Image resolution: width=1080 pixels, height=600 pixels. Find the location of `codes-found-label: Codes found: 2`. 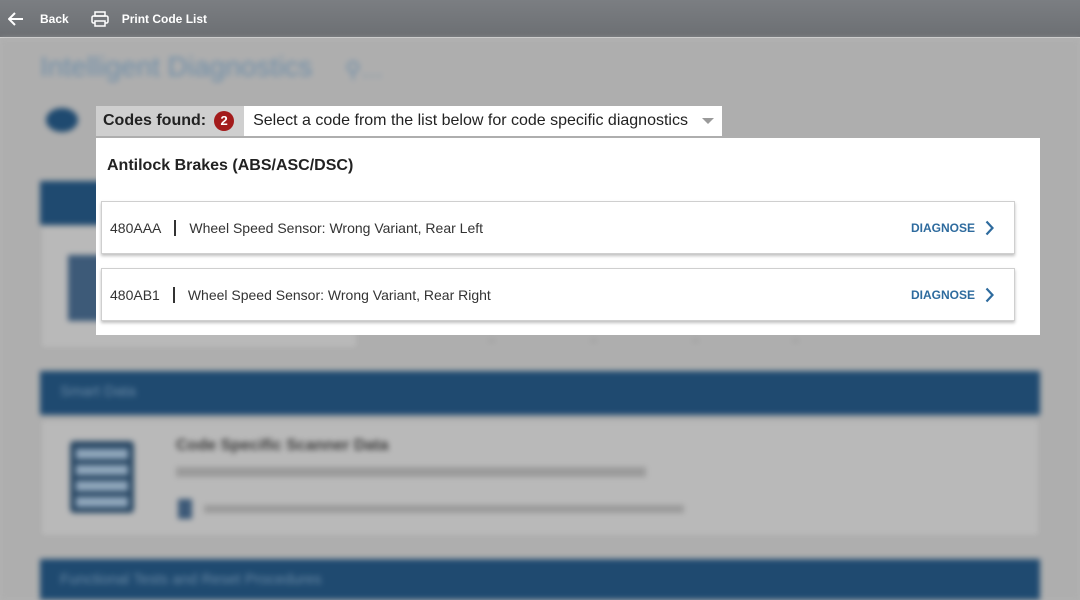

codes-found-label: Codes found: 2 is located at coordinates (170, 121).